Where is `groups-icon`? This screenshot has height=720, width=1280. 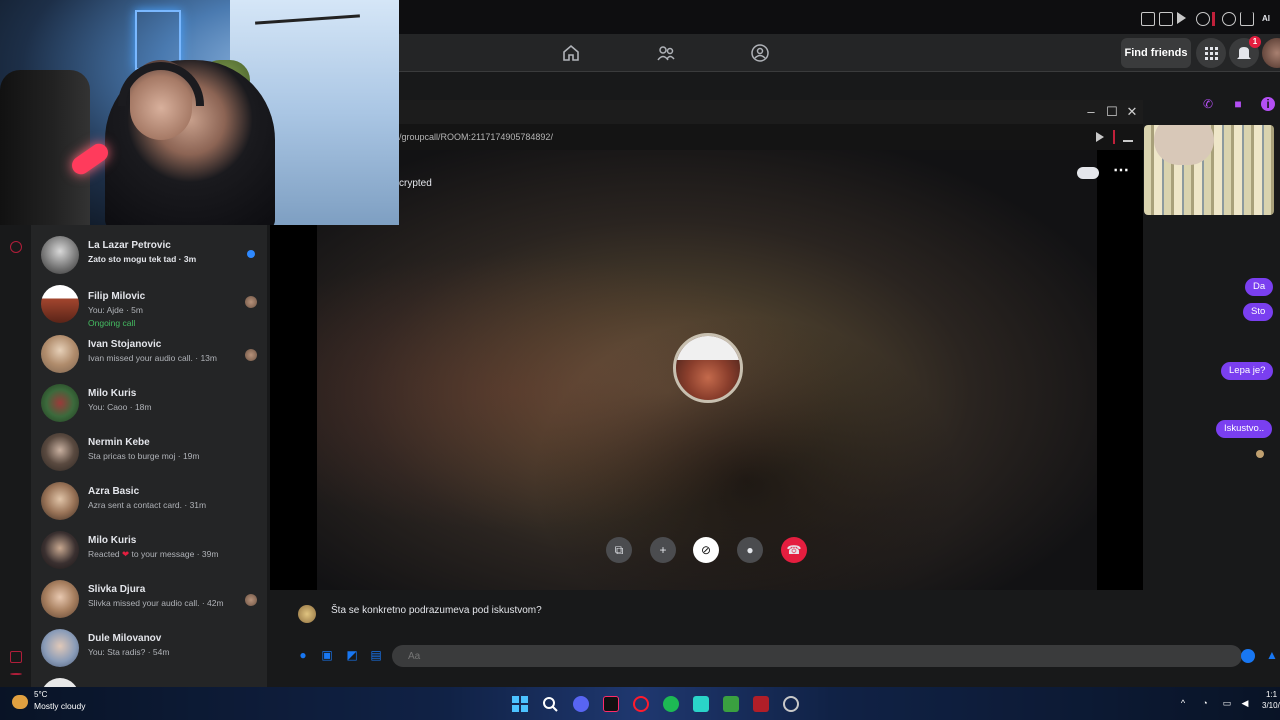
groups-icon is located at coordinates (760, 53).